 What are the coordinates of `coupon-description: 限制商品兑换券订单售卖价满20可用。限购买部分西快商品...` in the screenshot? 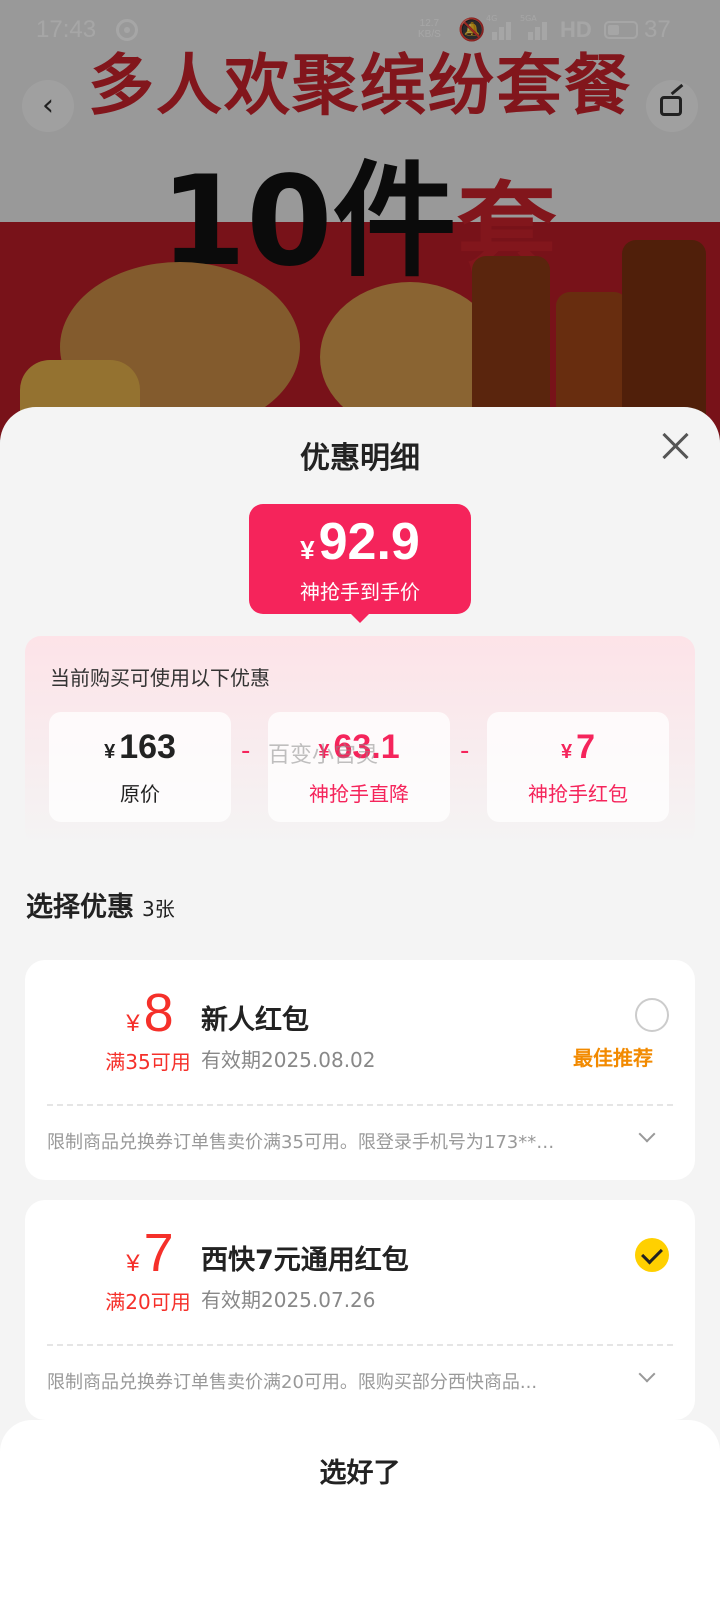 It's located at (292, 1382).